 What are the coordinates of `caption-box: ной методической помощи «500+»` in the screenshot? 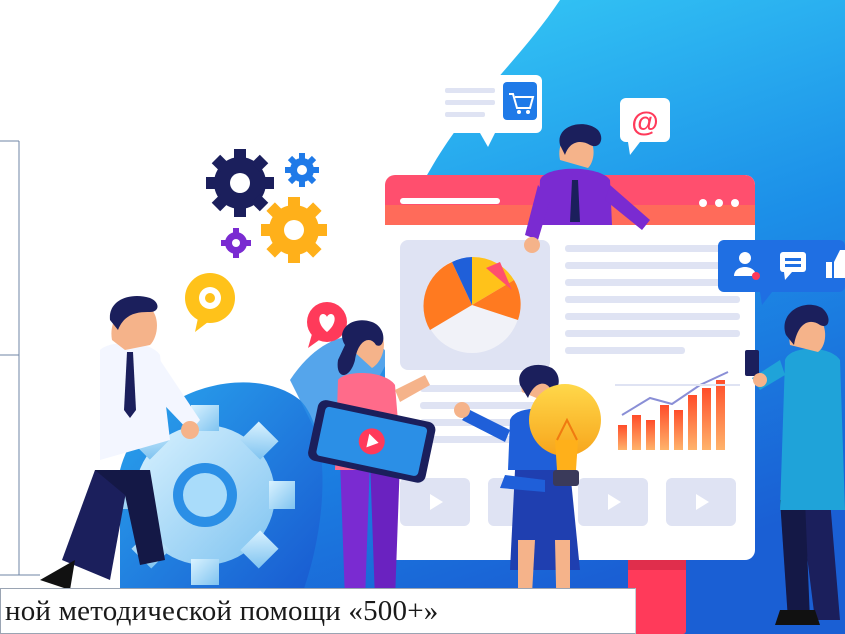 It's located at (318, 611).